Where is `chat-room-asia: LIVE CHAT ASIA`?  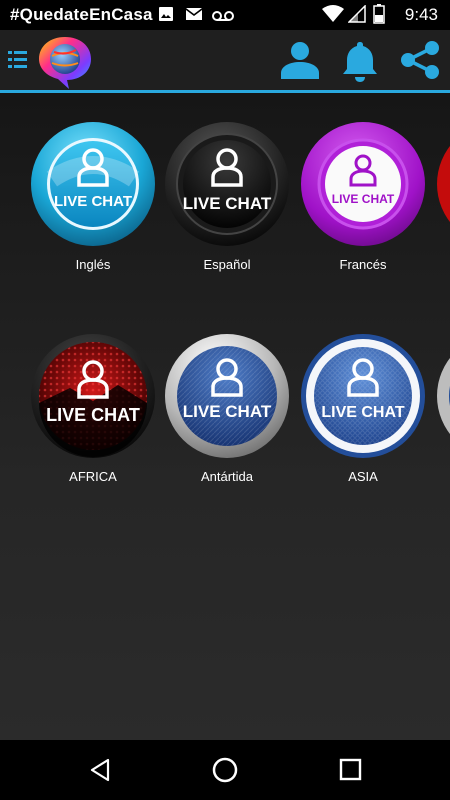
chat-room-asia: LIVE CHAT ASIA is located at coordinates (363, 418).